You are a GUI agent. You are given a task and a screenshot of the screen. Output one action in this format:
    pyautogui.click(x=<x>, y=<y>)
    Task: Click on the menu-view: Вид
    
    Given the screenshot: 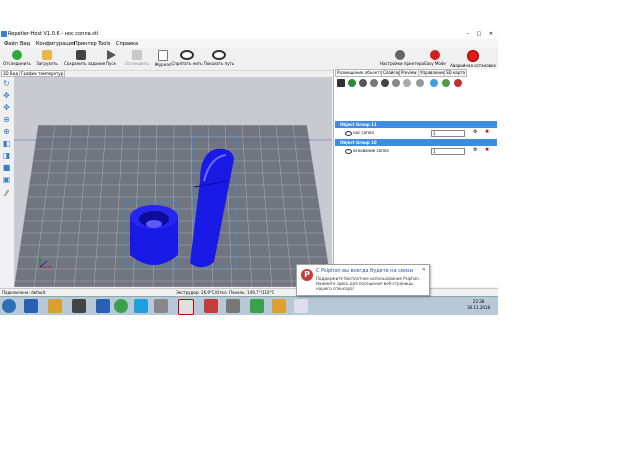 What is the action you would take?
    pyautogui.click(x=25, y=44)
    